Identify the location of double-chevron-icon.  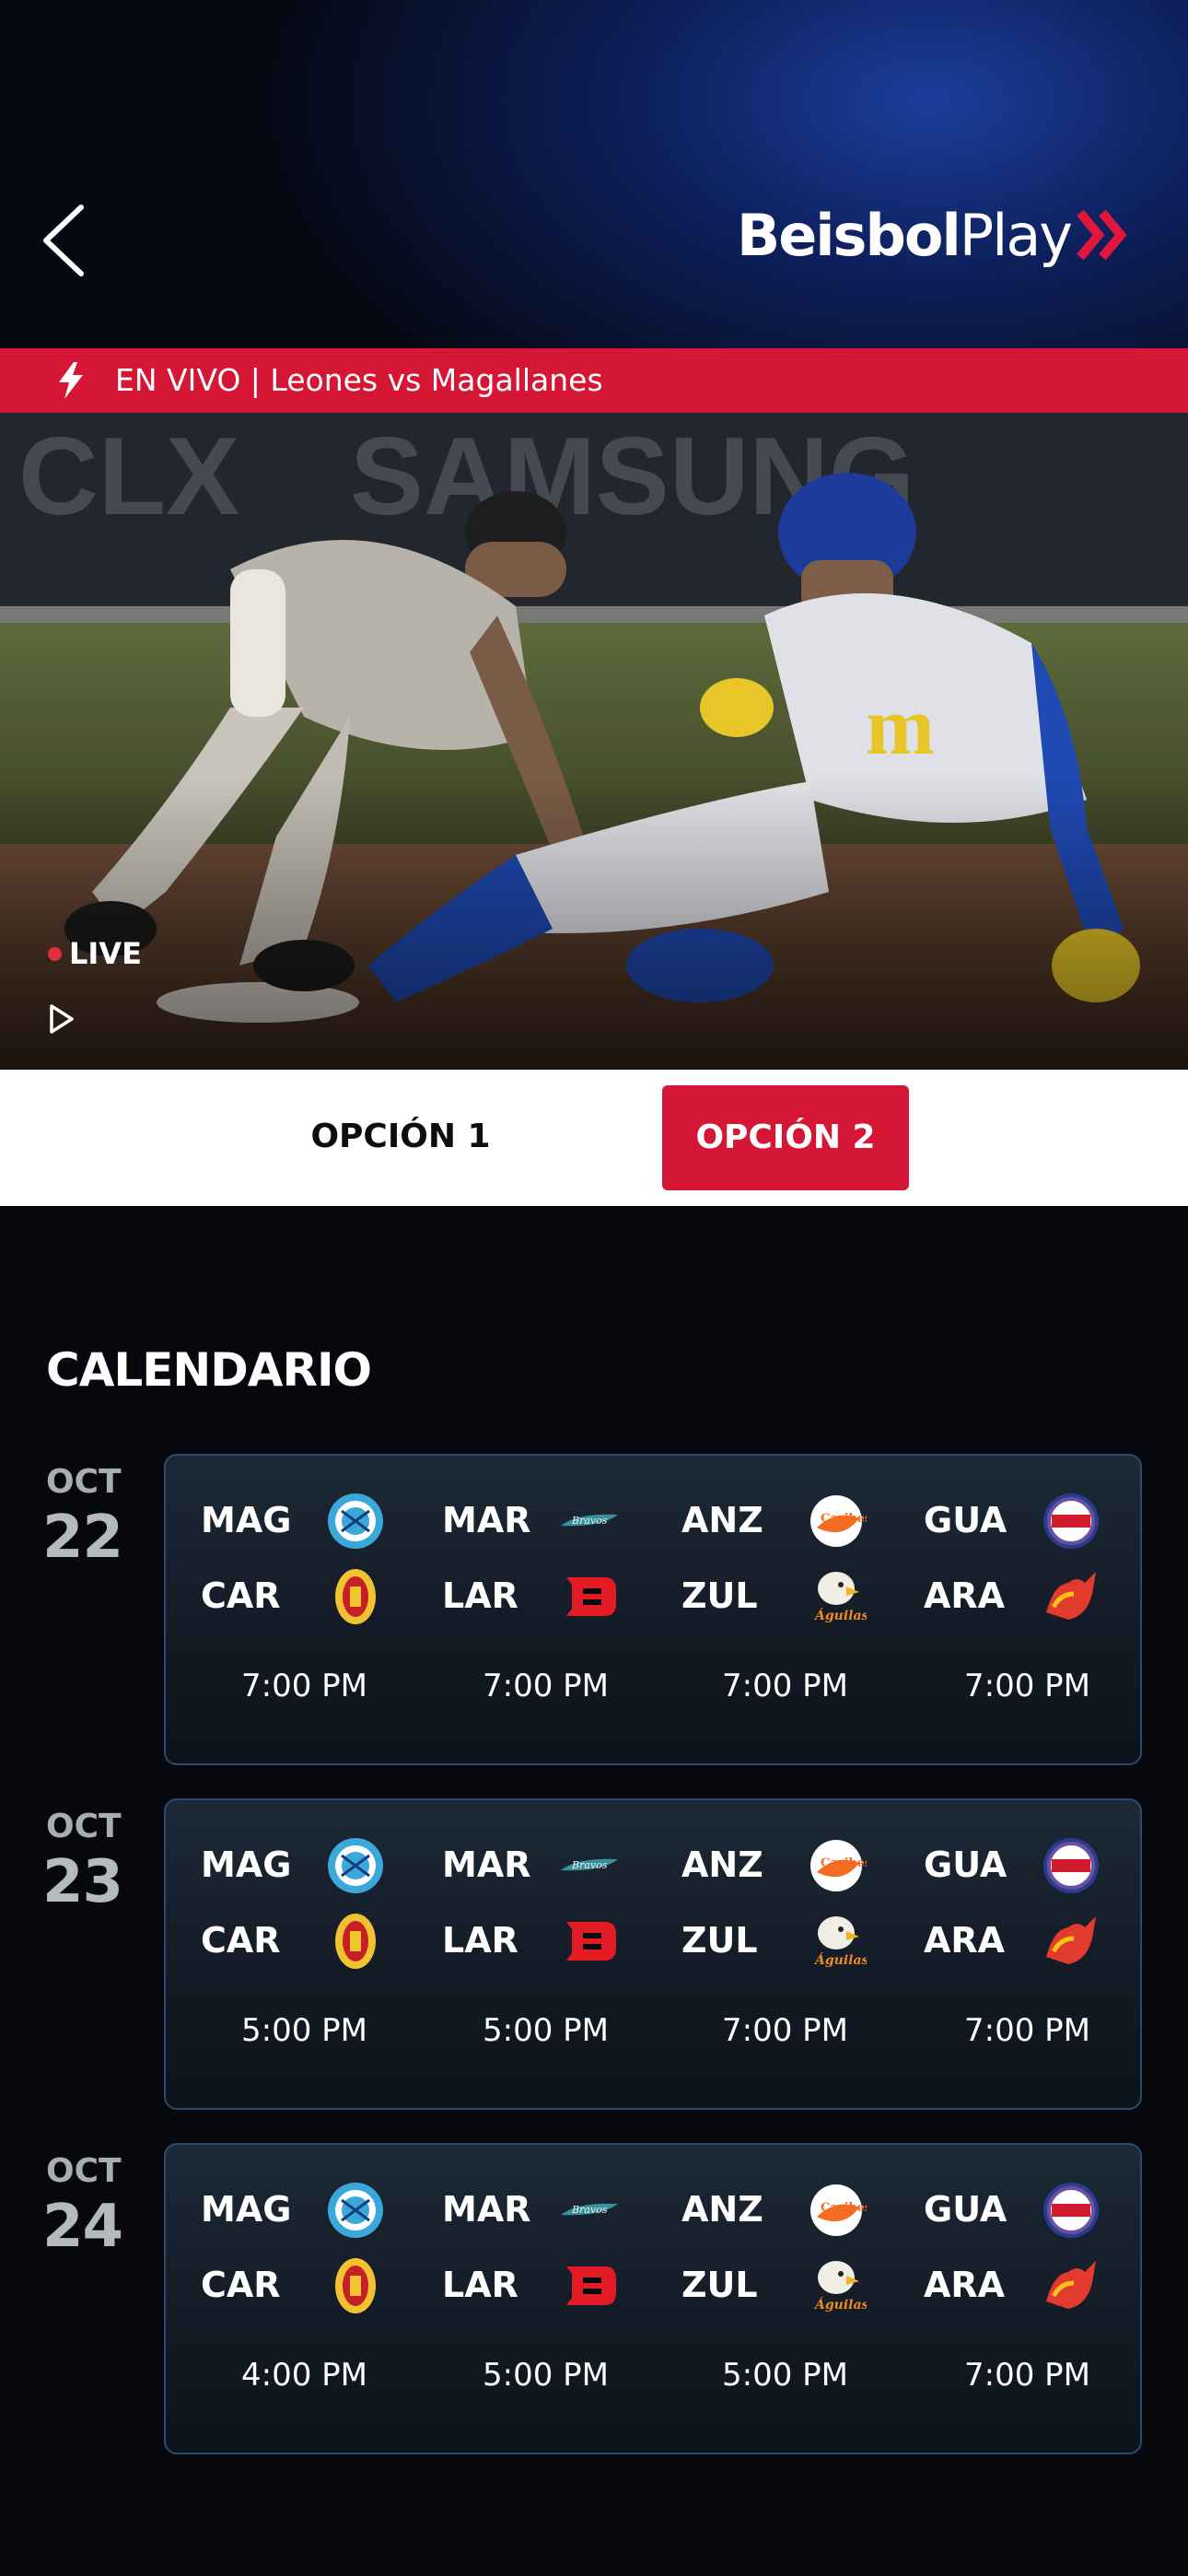
(1102, 235).